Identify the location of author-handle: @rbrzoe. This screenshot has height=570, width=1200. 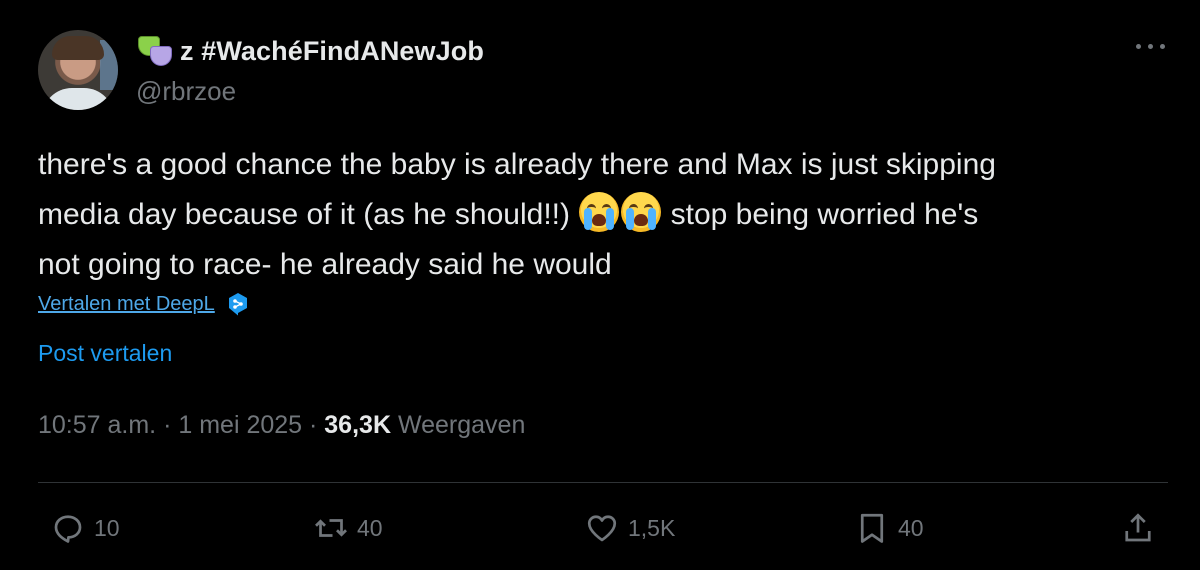
(186, 91).